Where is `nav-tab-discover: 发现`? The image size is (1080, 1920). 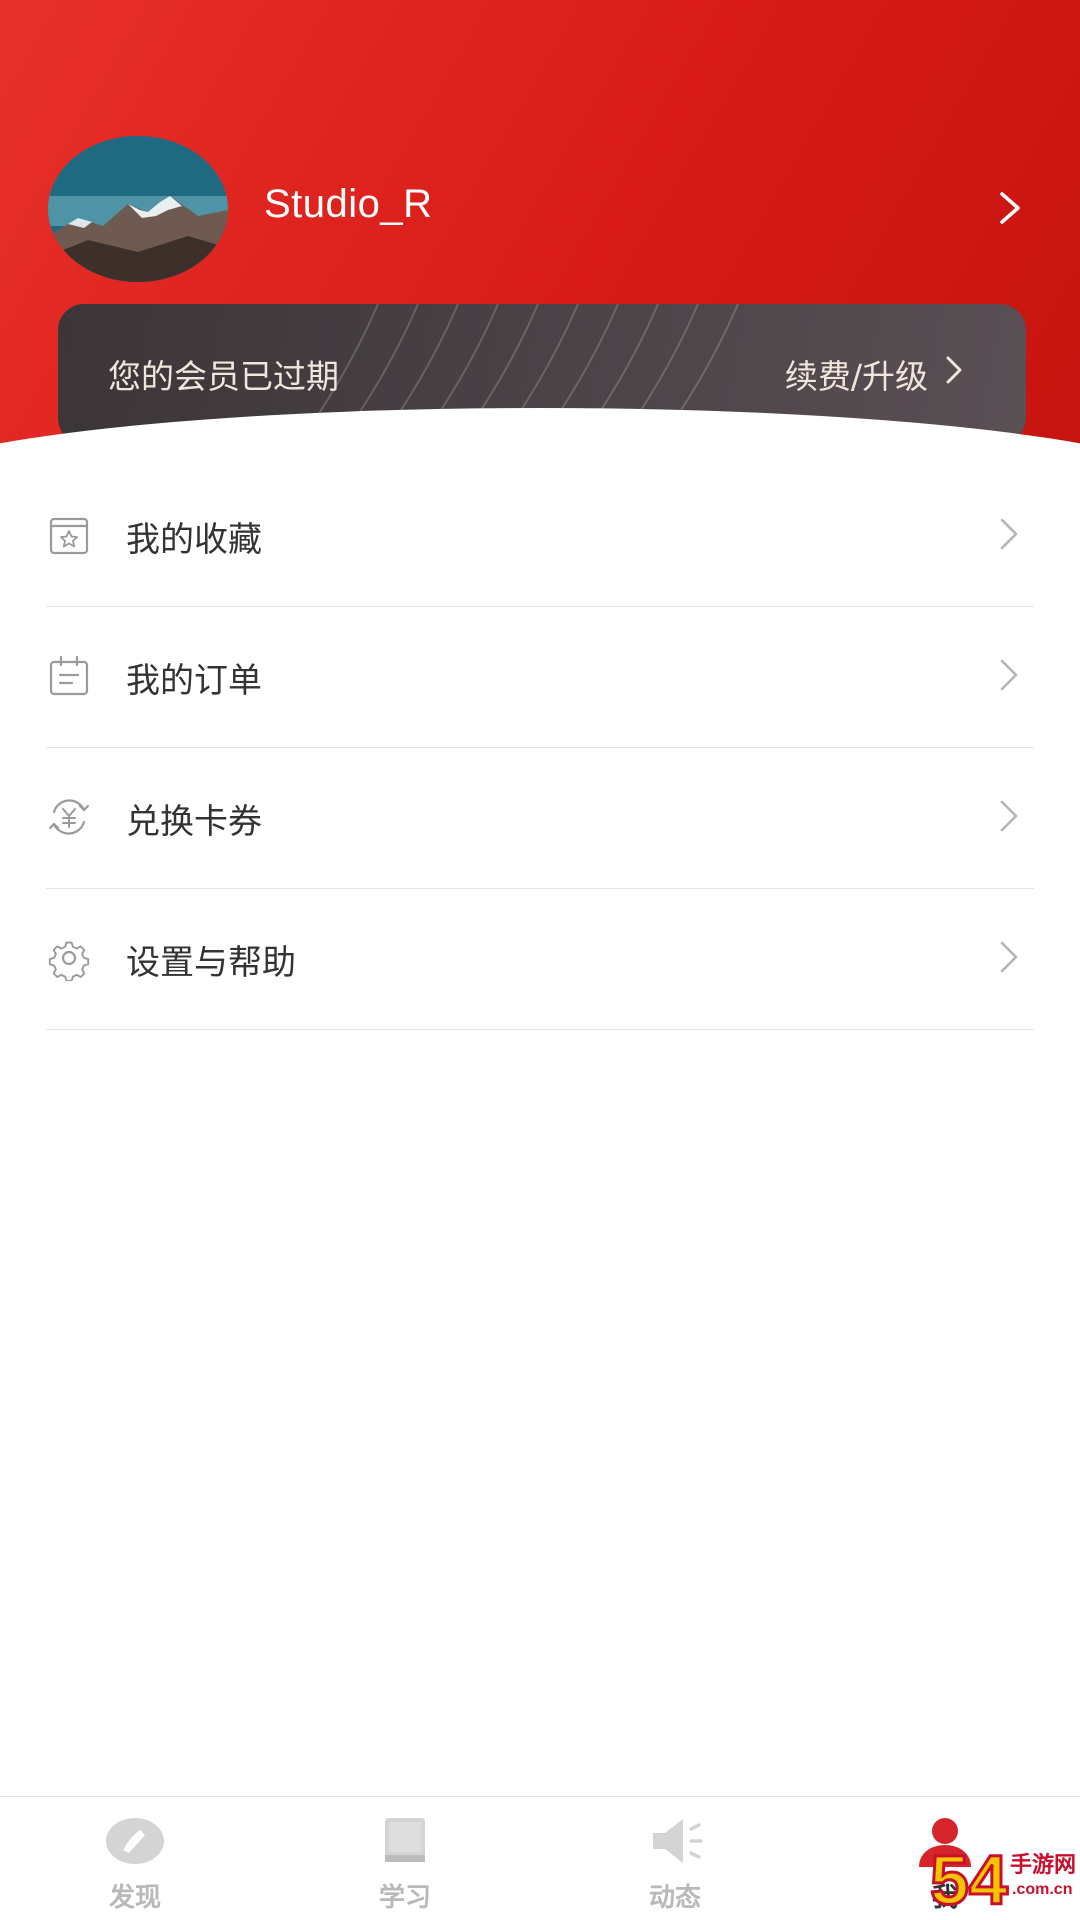 nav-tab-discover: 发现 is located at coordinates (135, 1858).